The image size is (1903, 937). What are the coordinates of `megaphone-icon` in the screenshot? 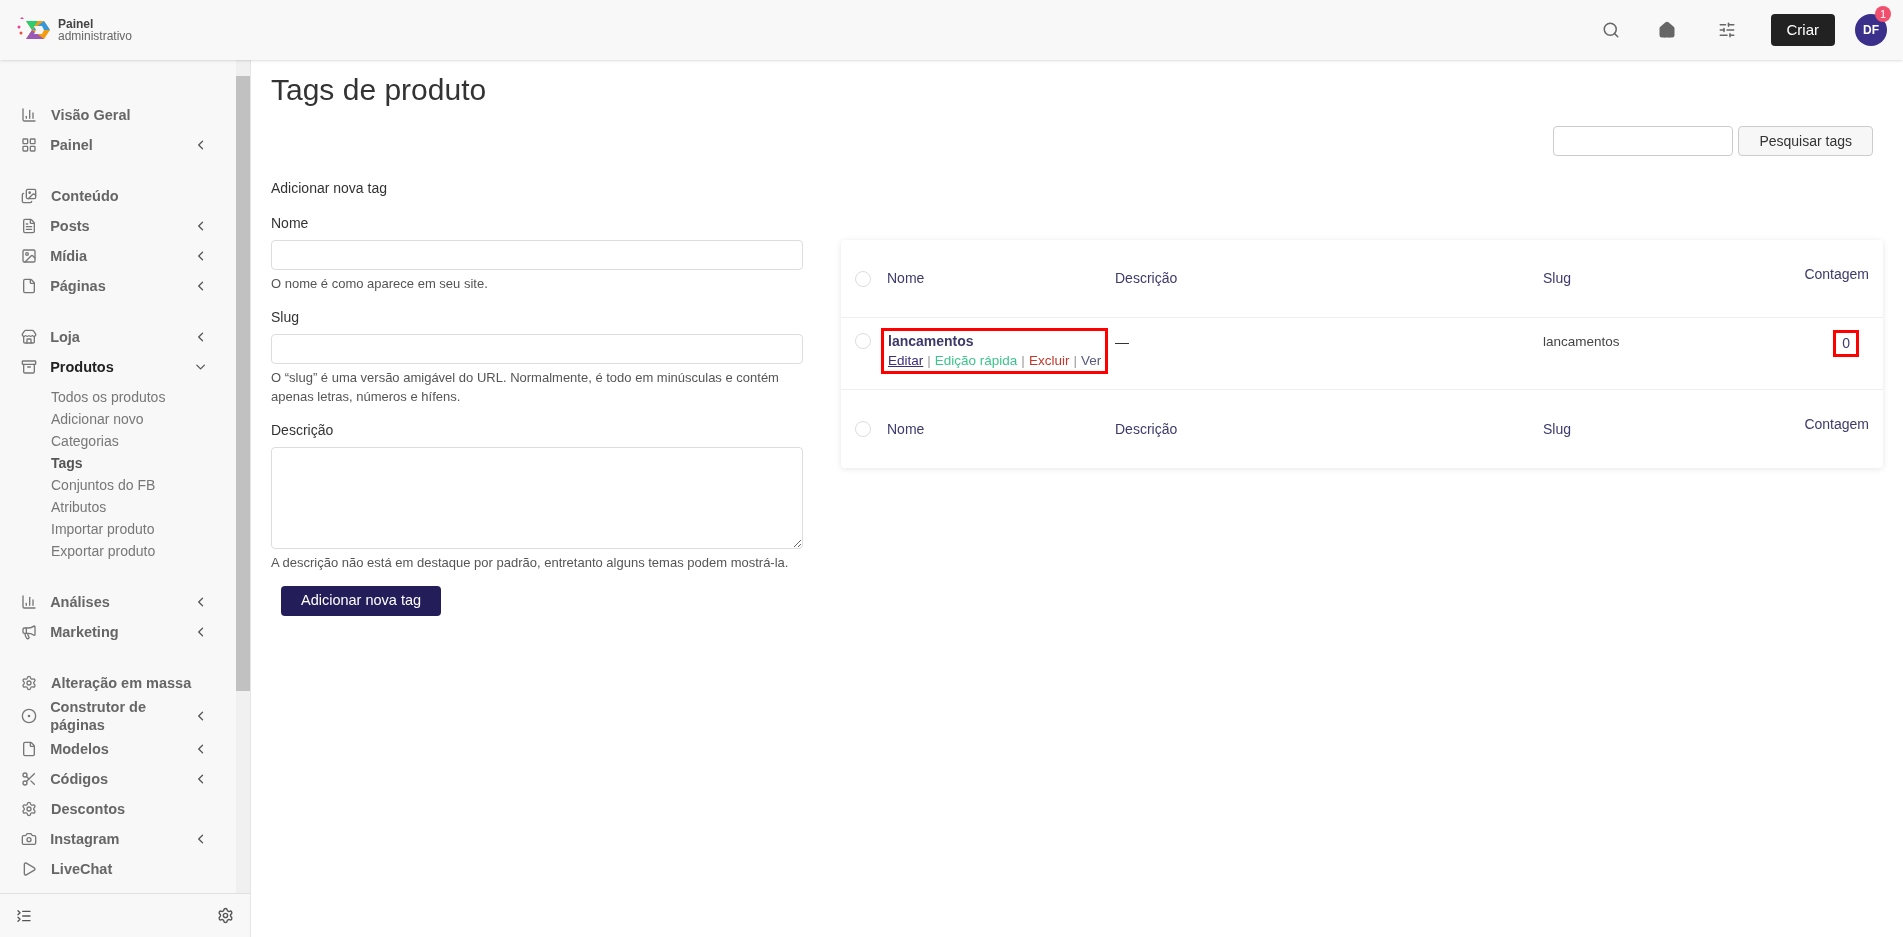 It's located at (29, 632).